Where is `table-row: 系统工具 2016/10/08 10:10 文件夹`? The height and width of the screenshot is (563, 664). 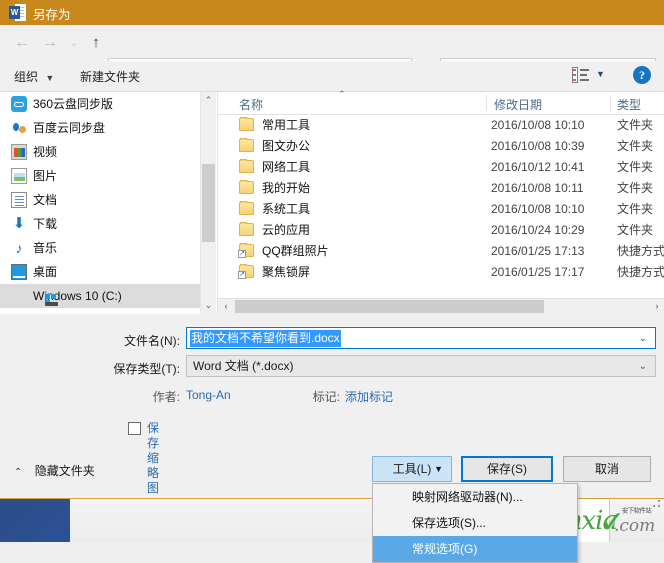
table-row: 系统工具 2016/10/08 10:10 文件夹 is located at coordinates (441, 209).